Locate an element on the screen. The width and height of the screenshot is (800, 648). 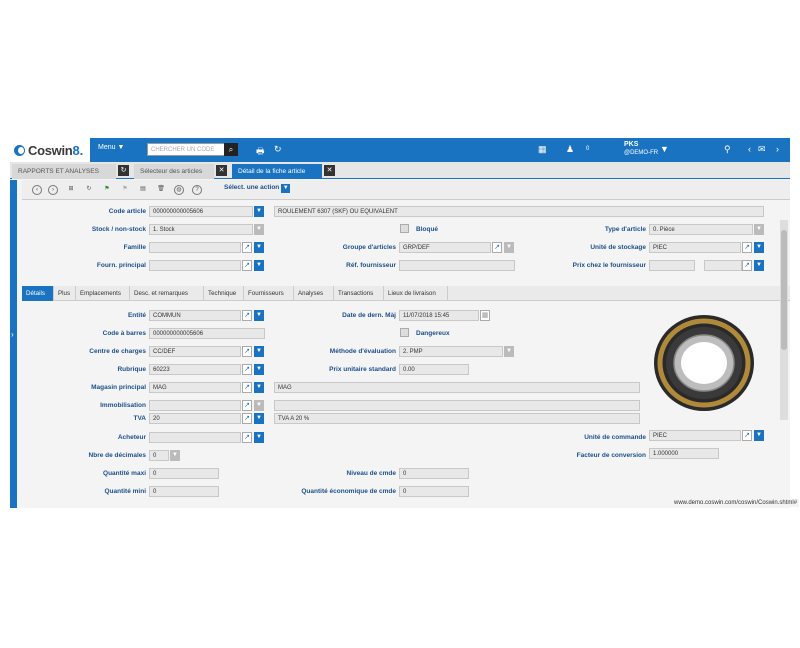
tva-link-icon: ↗ is located at coordinates (247, 418).